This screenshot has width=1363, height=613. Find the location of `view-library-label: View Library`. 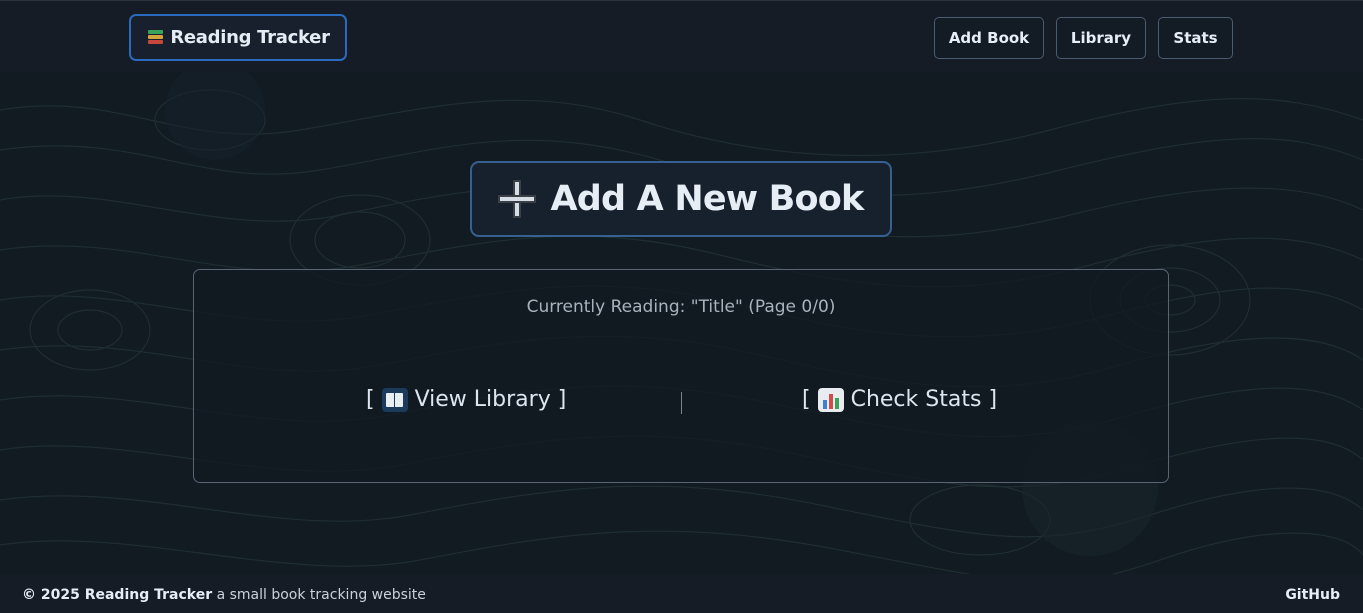

view-library-label: View Library is located at coordinates (482, 399).